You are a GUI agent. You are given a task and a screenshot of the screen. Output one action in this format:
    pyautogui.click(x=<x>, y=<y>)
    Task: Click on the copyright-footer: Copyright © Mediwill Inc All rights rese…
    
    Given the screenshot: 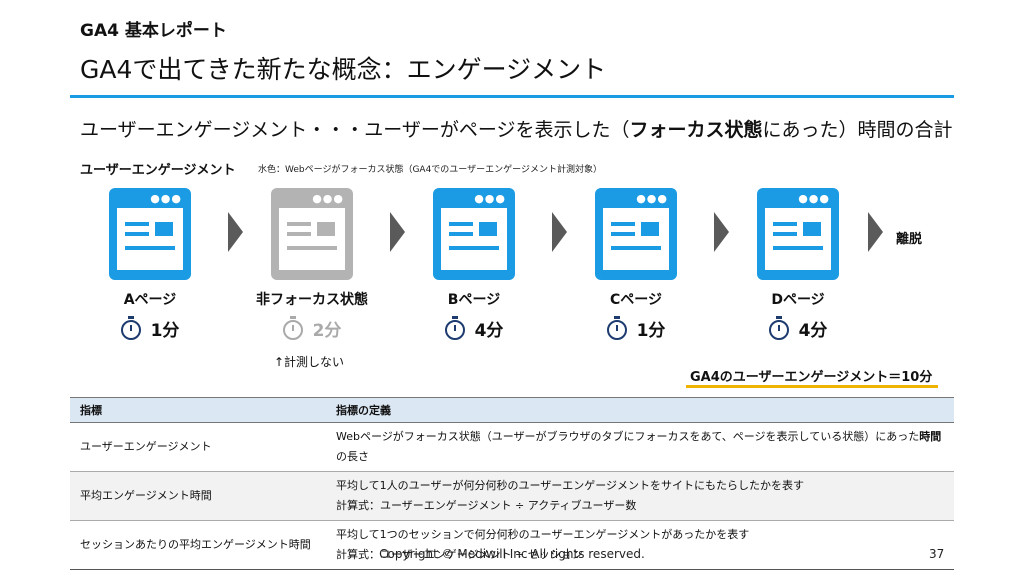 What is the action you would take?
    pyautogui.click(x=512, y=554)
    